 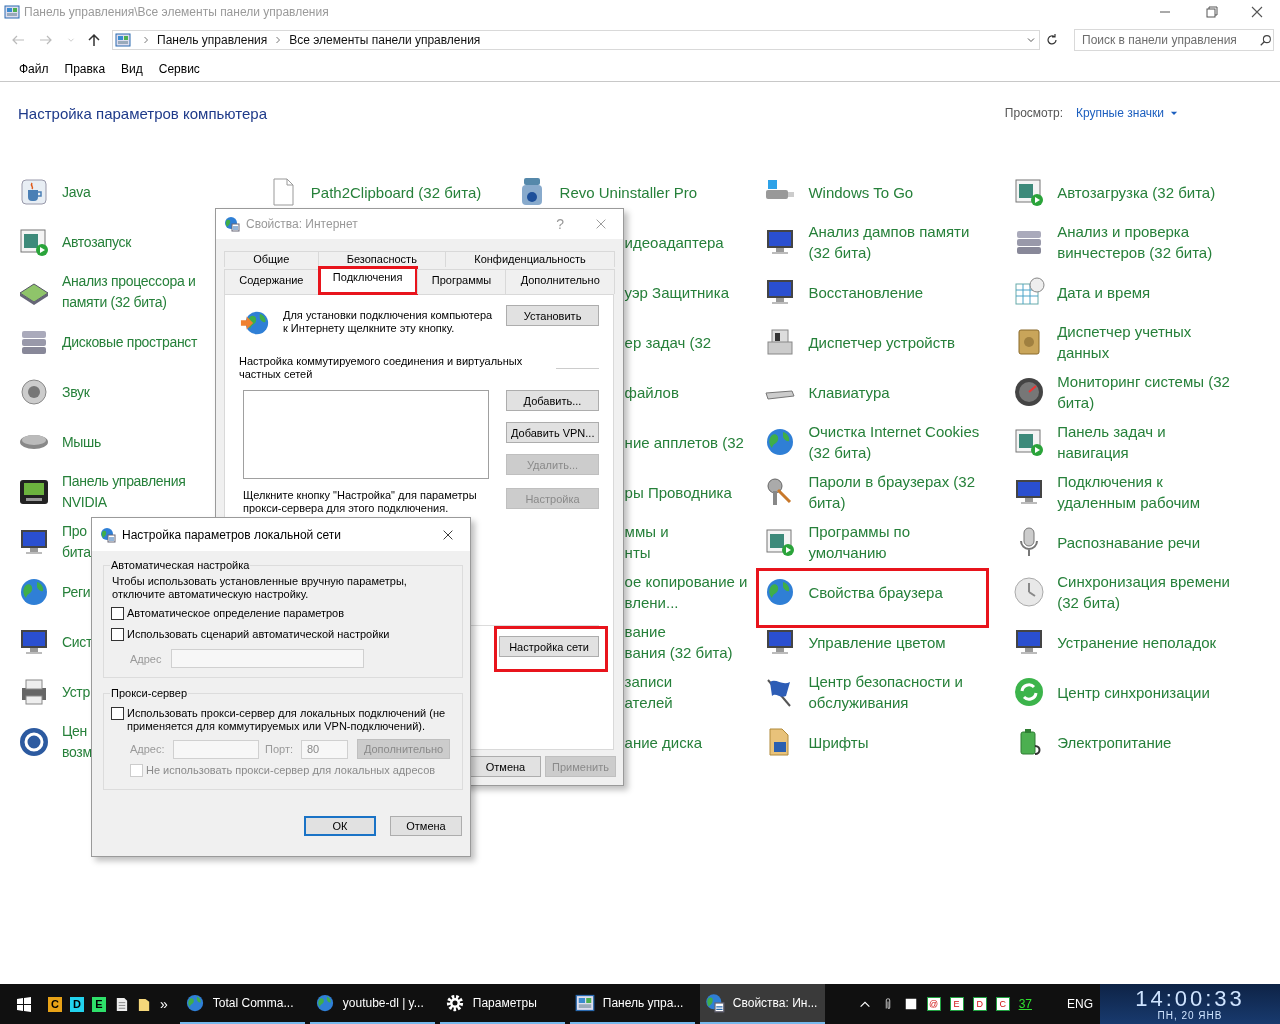 What do you see at coordinates (60, 442) in the screenshot?
I see `control-panel-item: Мышь` at bounding box center [60, 442].